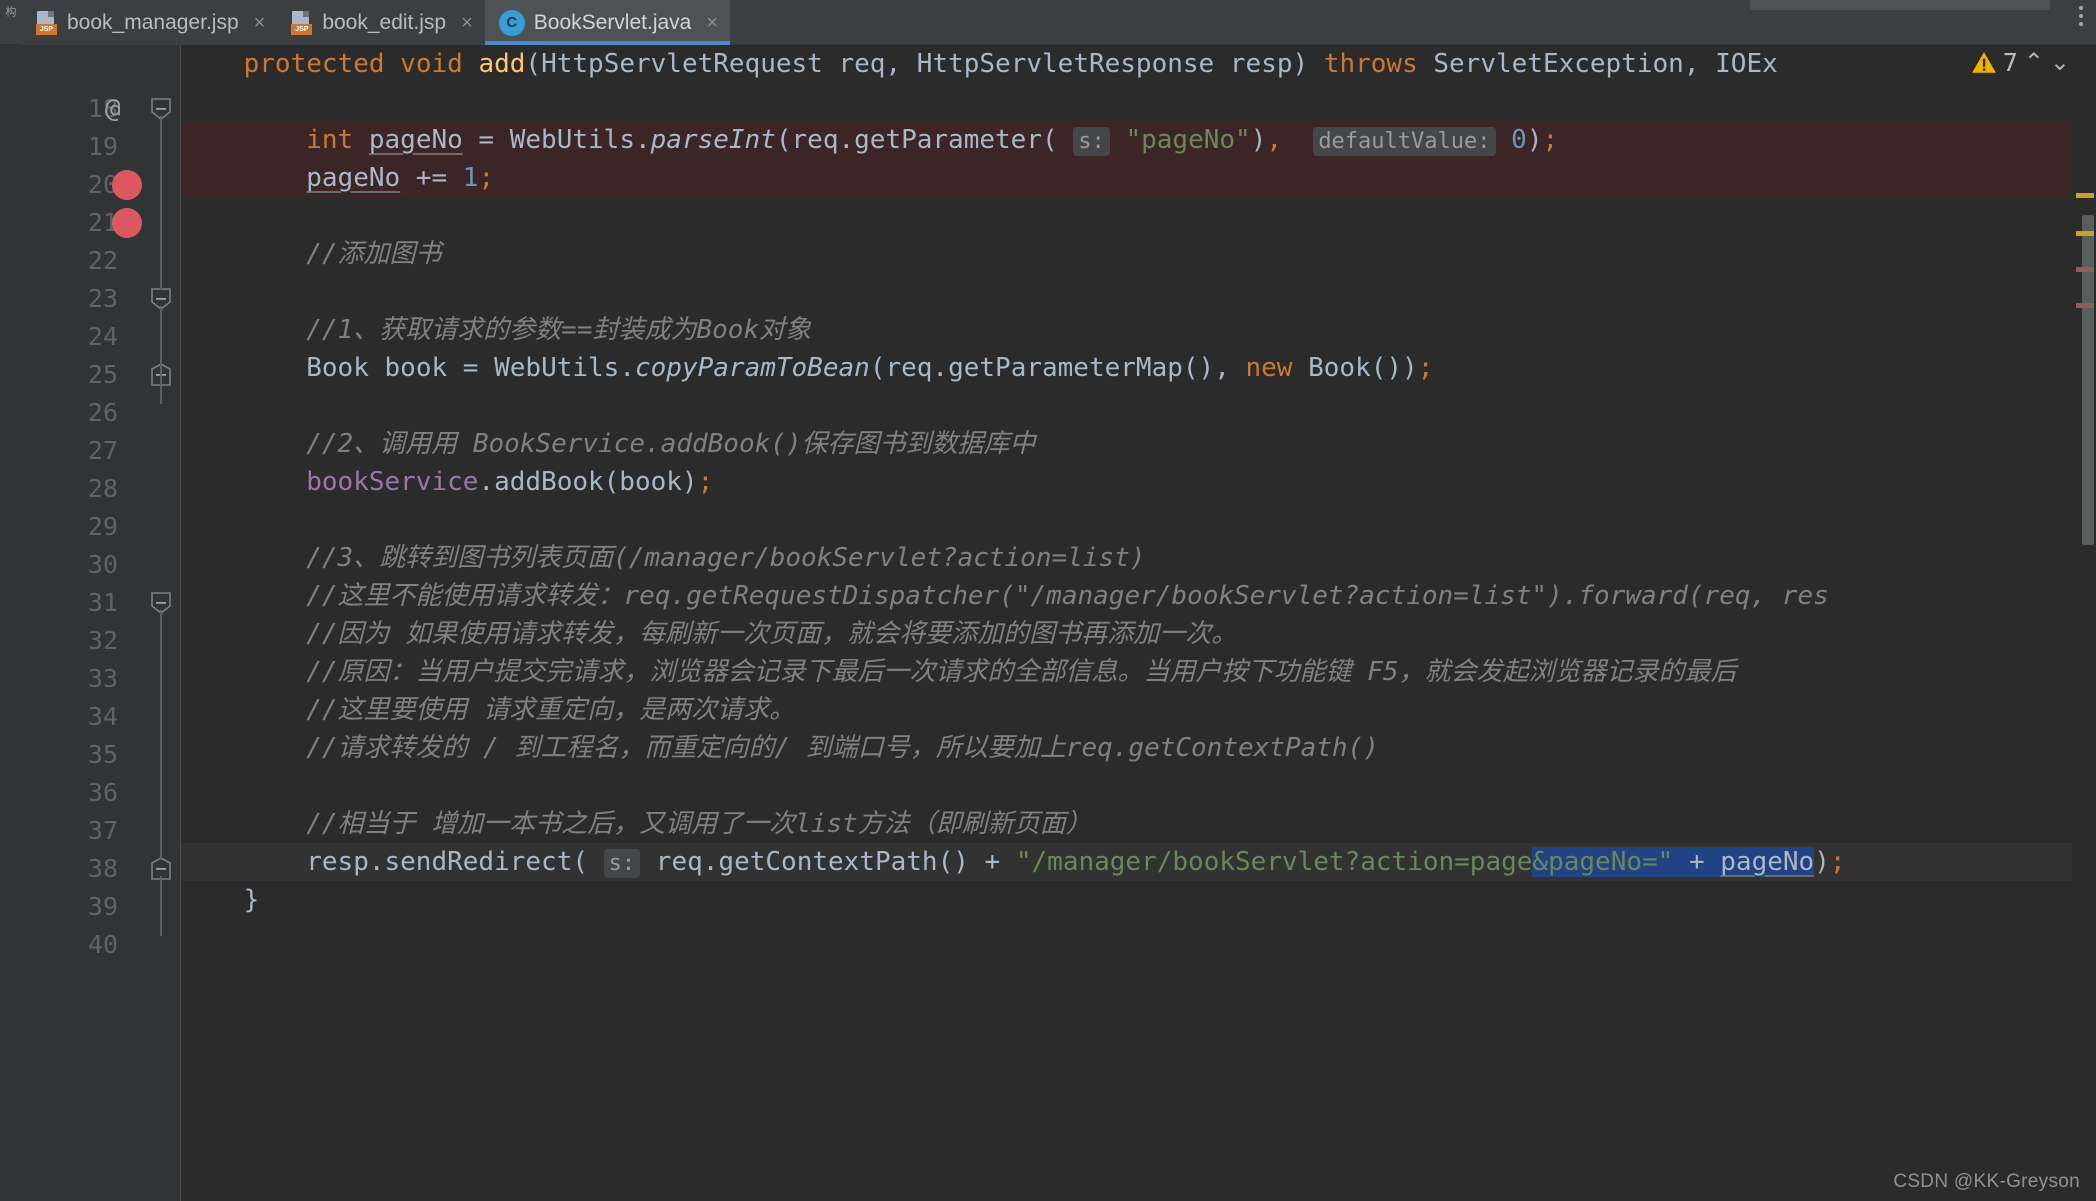  I want to click on chevron-down-icon: ⌄, so click(2060, 62).